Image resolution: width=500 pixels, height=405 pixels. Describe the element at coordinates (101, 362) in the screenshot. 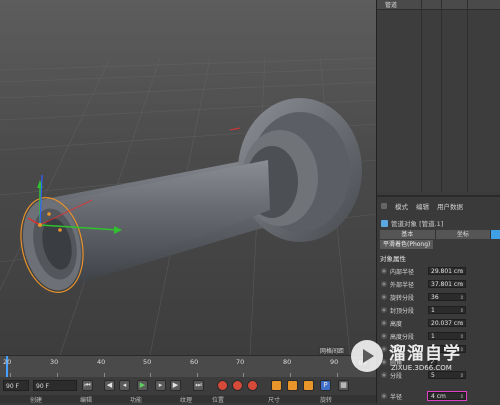

I see `ruler-label: 40` at that location.